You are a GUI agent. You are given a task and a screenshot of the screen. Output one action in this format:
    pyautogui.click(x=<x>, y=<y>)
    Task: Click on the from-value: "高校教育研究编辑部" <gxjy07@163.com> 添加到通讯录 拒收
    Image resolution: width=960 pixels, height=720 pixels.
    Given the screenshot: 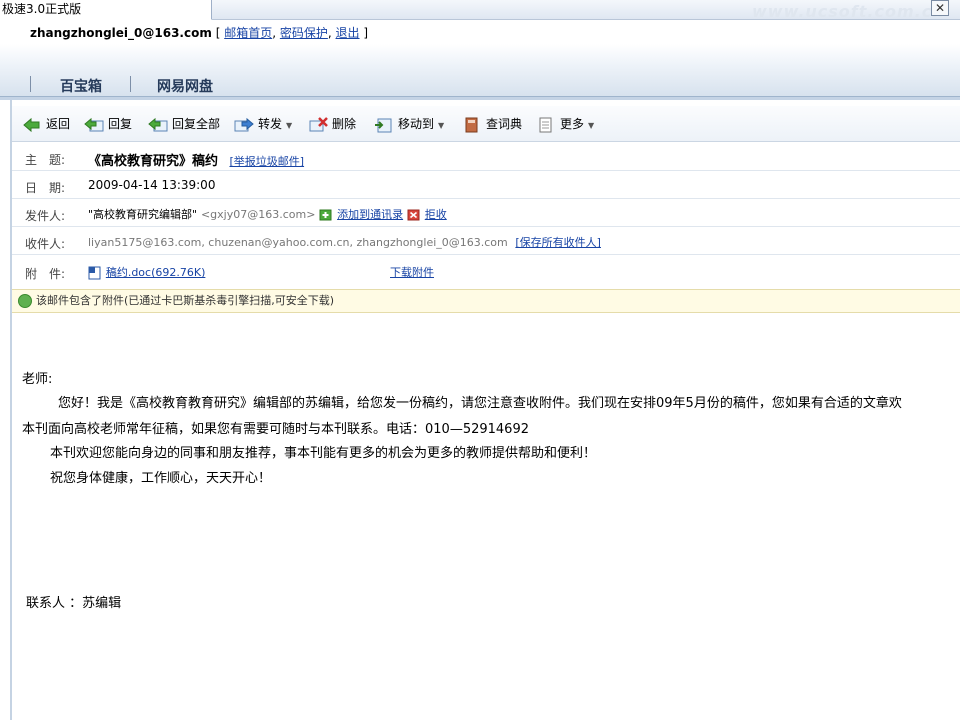 What is the action you would take?
    pyautogui.click(x=267, y=214)
    